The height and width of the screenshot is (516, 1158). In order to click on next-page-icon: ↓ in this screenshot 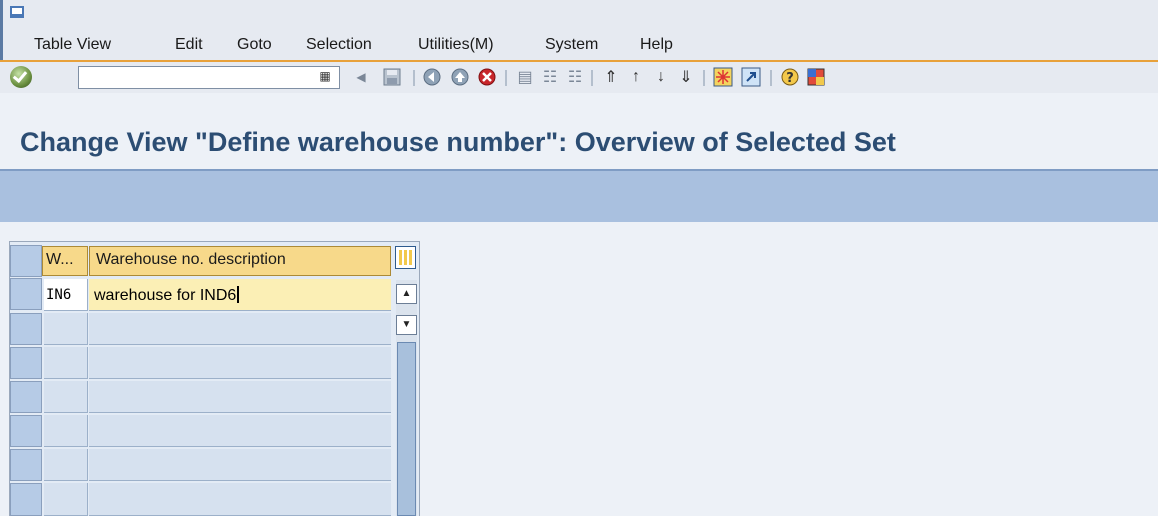, I will do `click(661, 77)`.